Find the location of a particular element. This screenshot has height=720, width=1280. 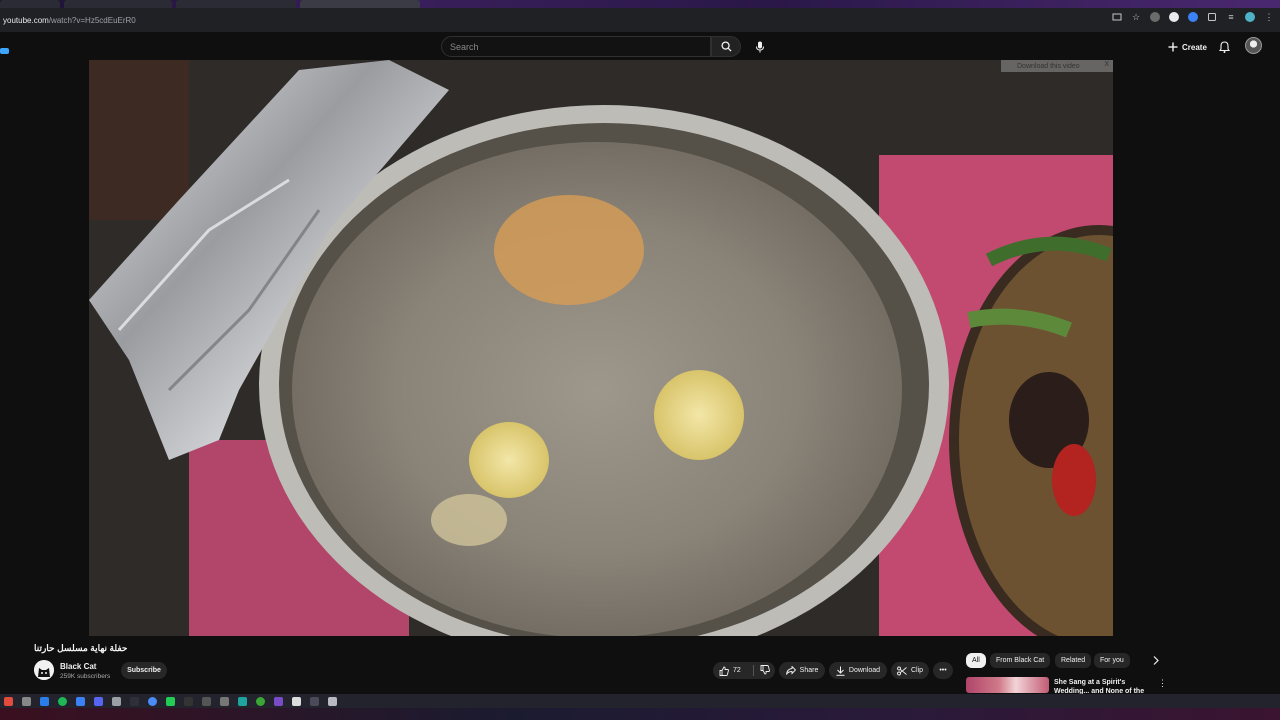

share-label: Share is located at coordinates (809, 670).